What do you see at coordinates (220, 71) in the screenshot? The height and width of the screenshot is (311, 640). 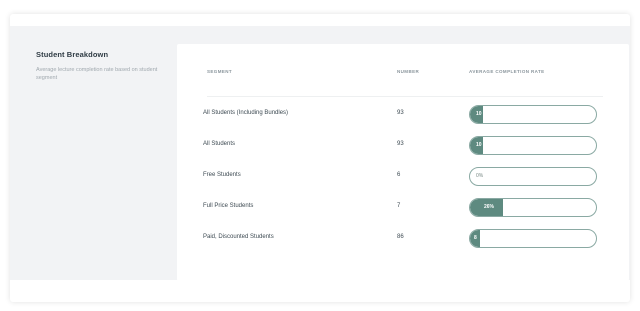 I see `header-segment: SEGMENT` at bounding box center [220, 71].